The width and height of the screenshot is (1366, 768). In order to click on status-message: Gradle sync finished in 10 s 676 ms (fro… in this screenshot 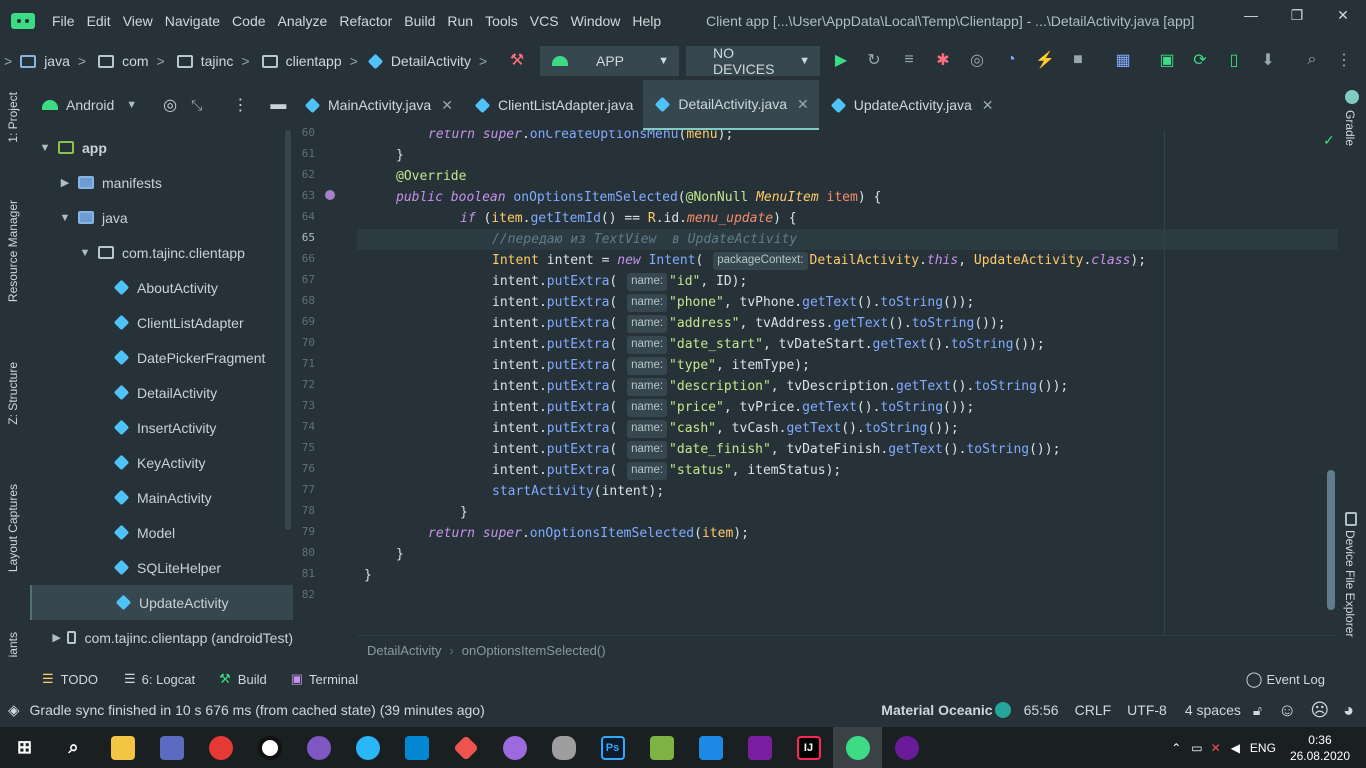, I will do `click(257, 710)`.